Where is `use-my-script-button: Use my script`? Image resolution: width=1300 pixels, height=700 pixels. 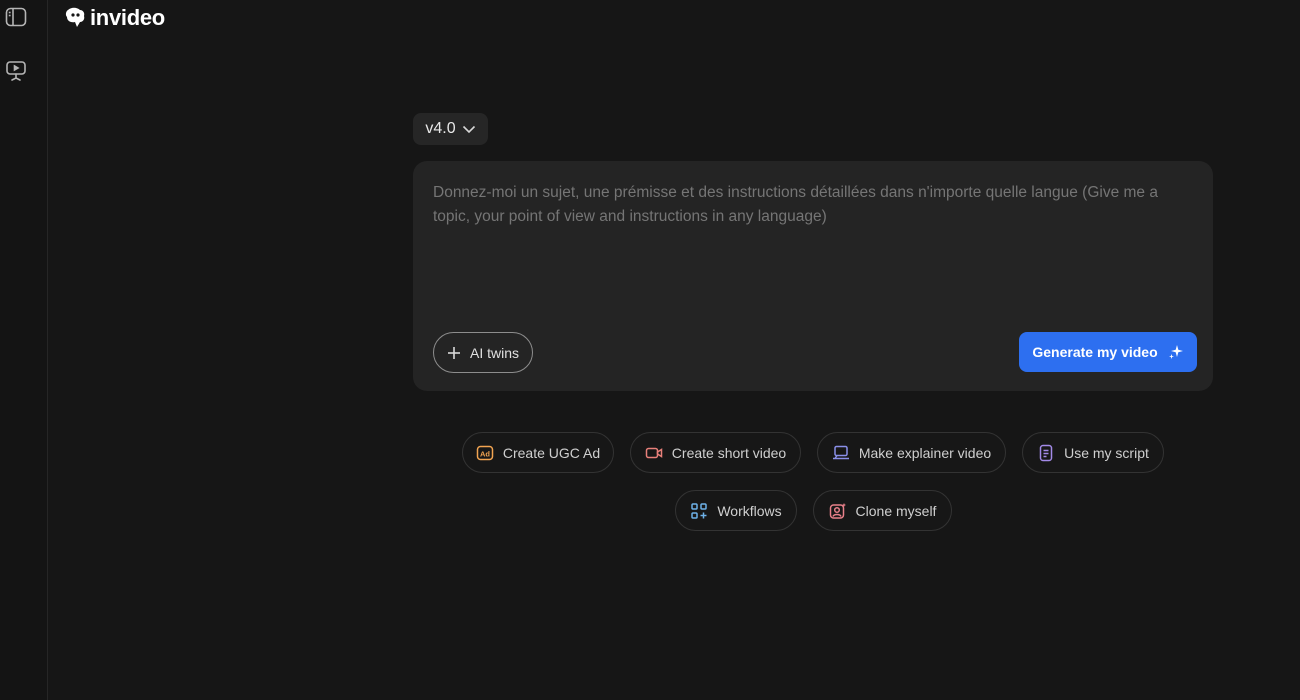 use-my-script-button: Use my script is located at coordinates (1093, 452).